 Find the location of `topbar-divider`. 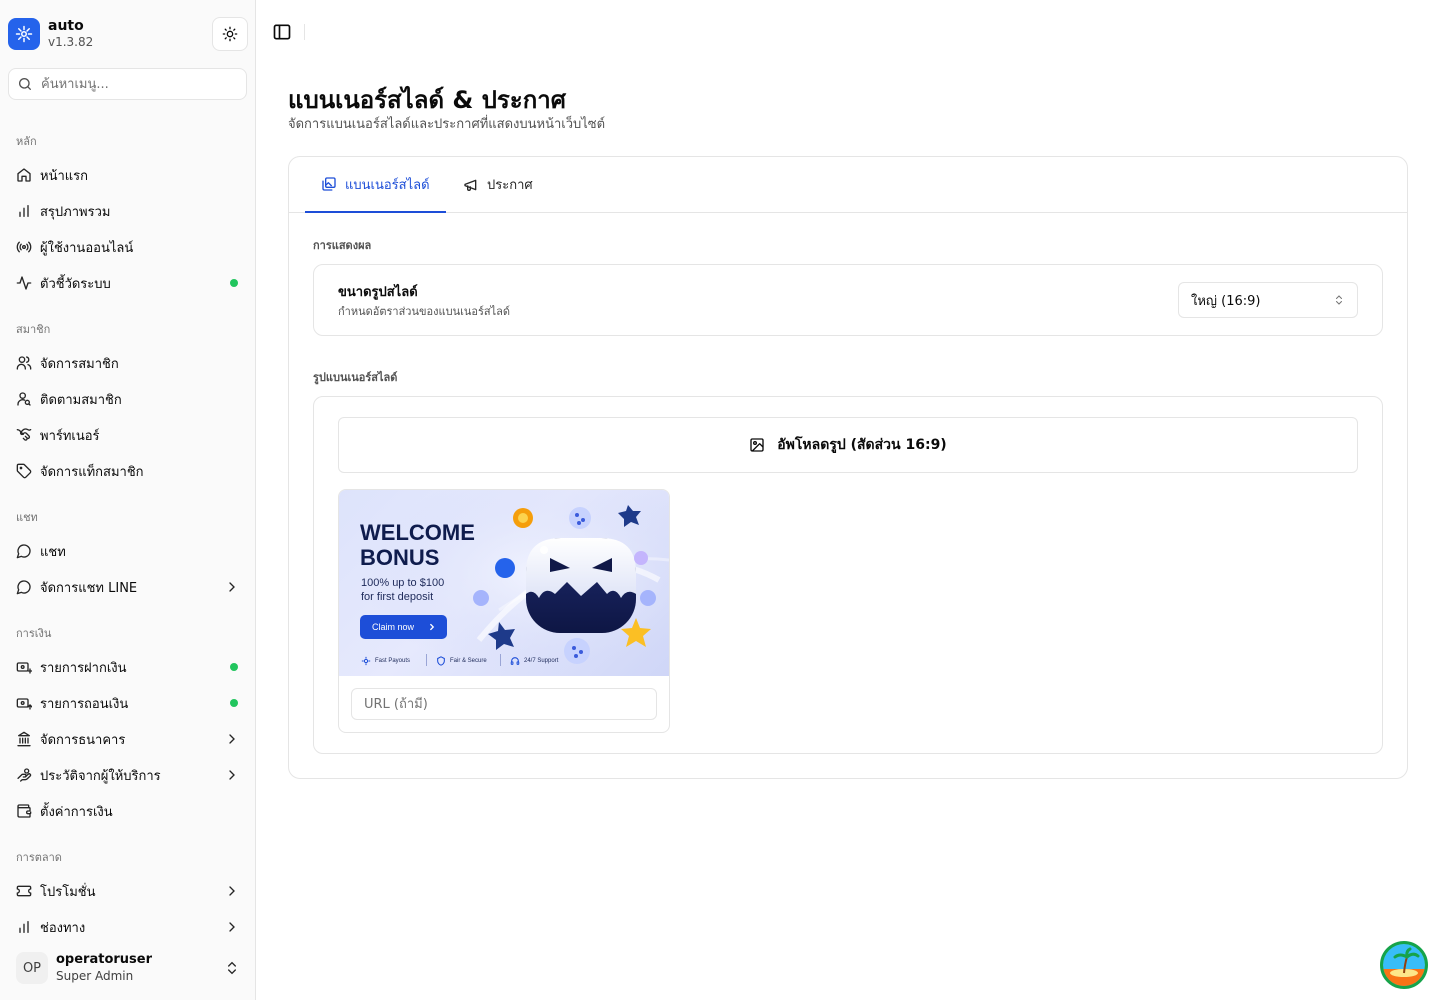

topbar-divider is located at coordinates (304, 32).